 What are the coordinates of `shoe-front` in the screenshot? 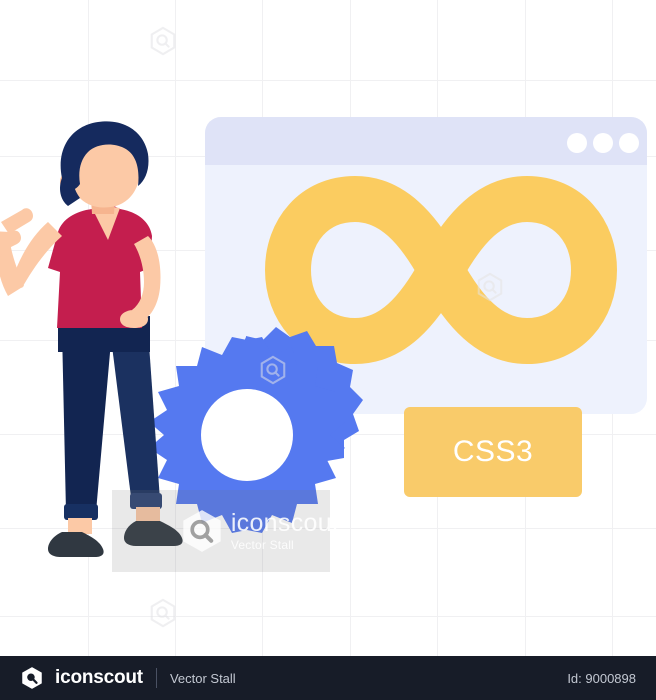 It's located at (76, 544).